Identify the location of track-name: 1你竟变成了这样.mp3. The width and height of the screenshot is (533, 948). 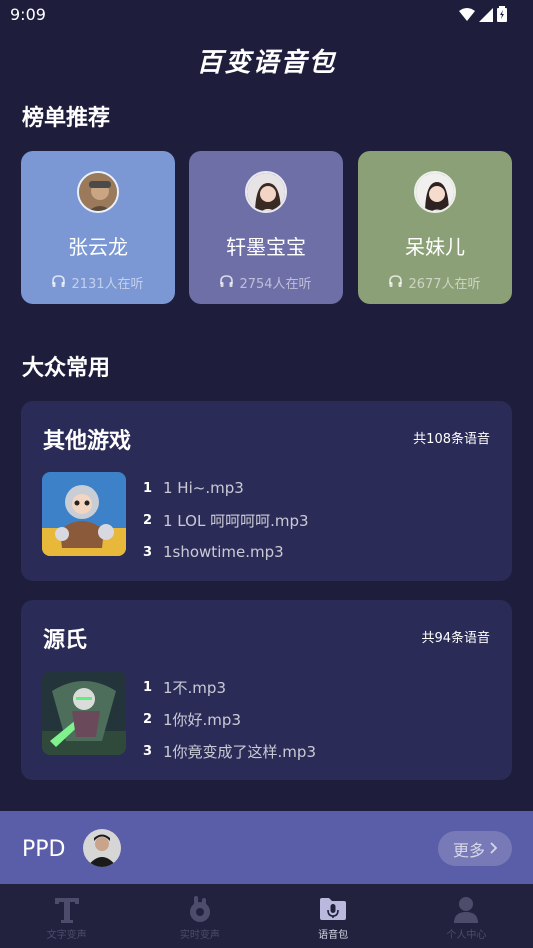
(239, 751).